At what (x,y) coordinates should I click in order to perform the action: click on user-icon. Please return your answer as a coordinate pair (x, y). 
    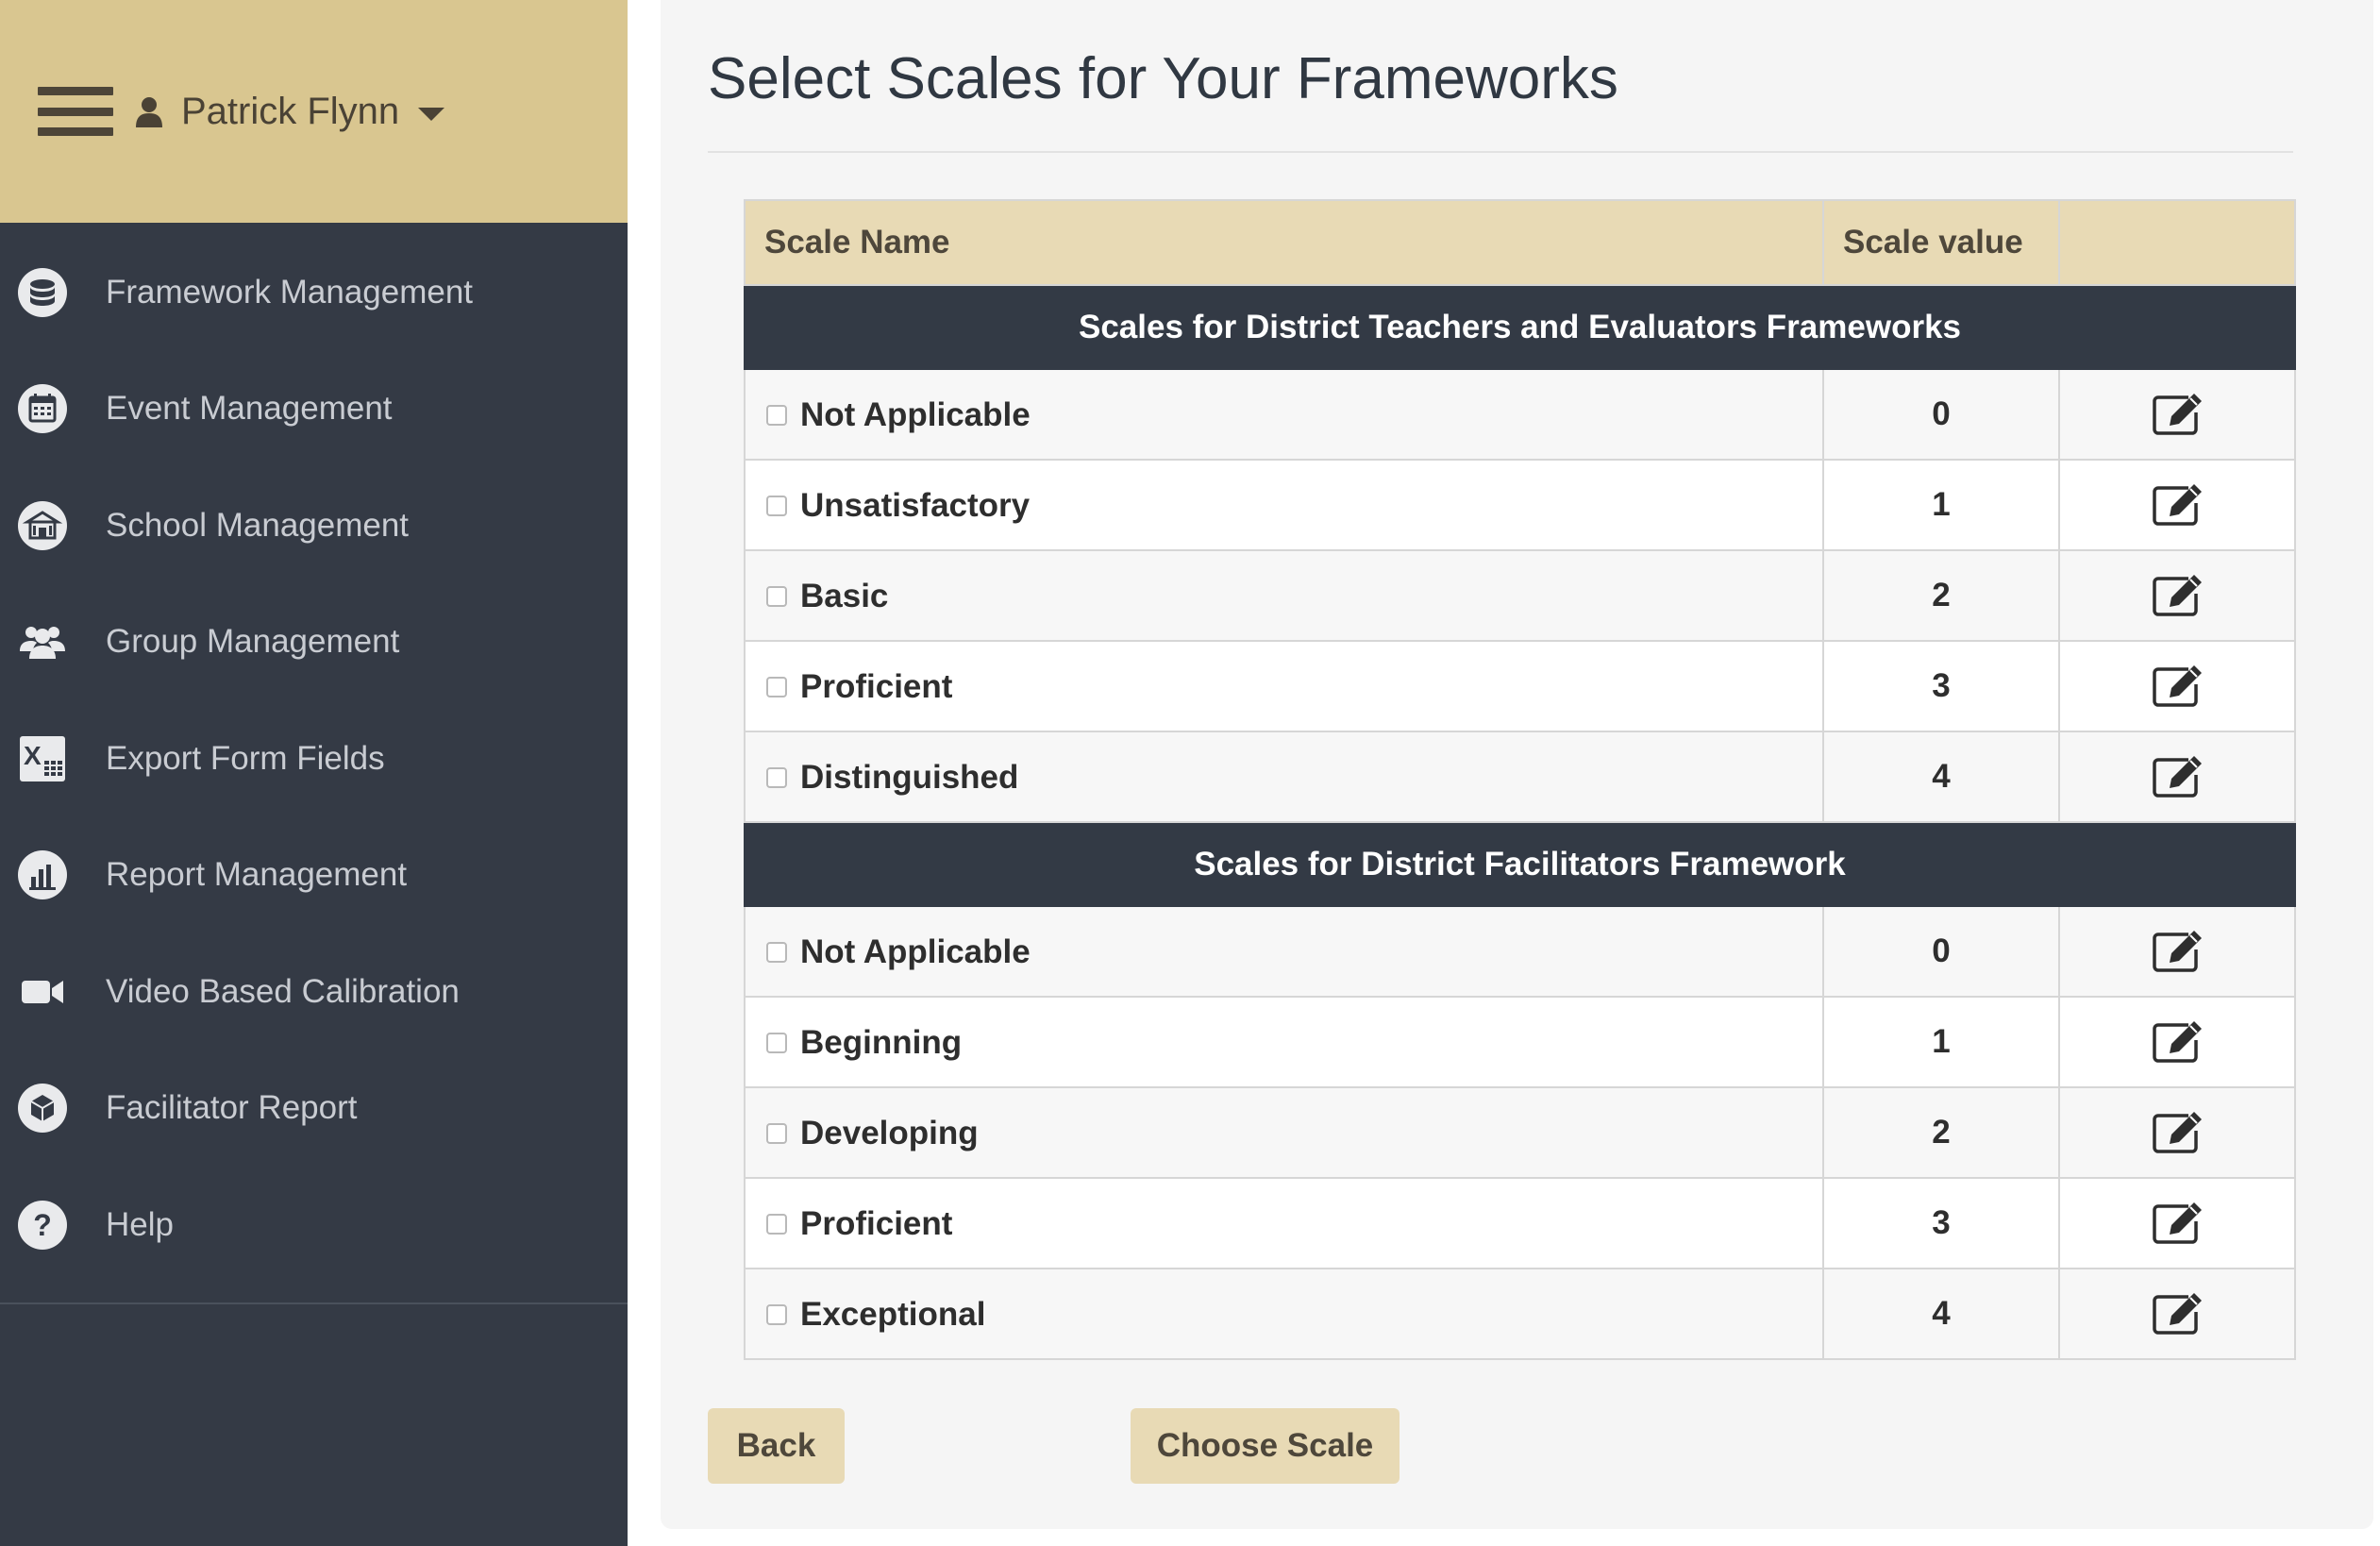
    Looking at the image, I should click on (149, 112).